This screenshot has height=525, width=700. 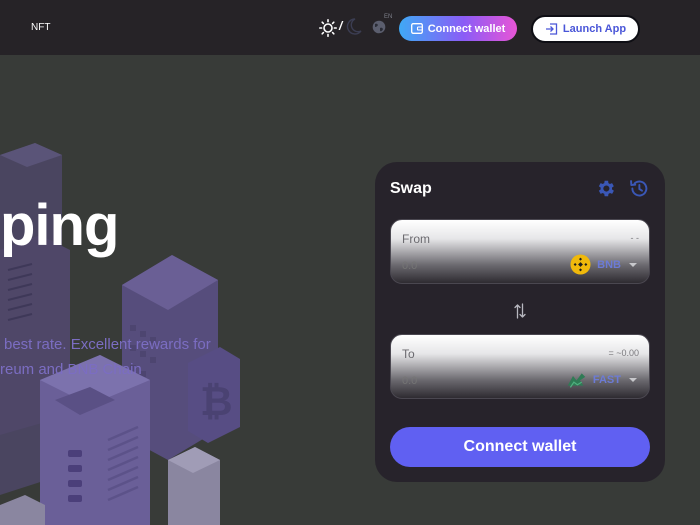 I want to click on hero-subtitle-line2: reum and BNB Chain, so click(x=71, y=369).